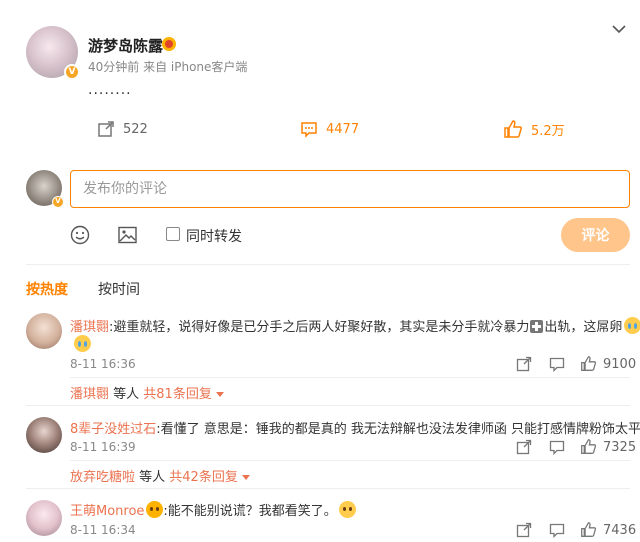 This screenshot has width=640, height=542. I want to click on comment-date: 8-11 16:34, so click(103, 530).